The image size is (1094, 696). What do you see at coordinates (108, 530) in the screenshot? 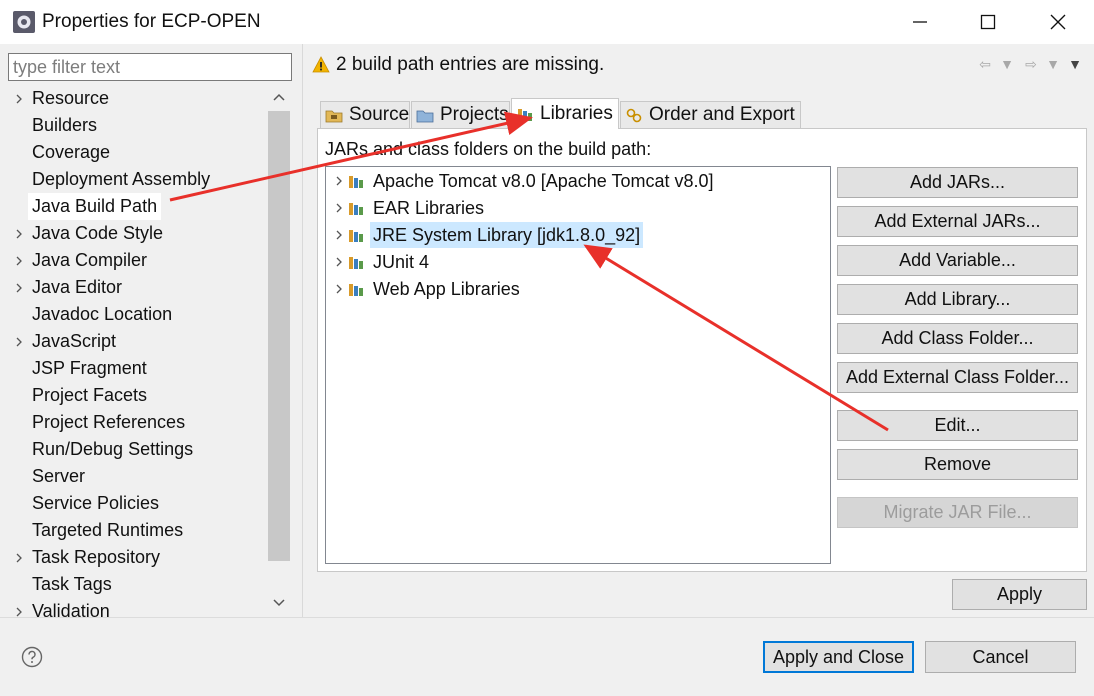
I see `nav-item-label: Targeted Runtimes` at bounding box center [108, 530].